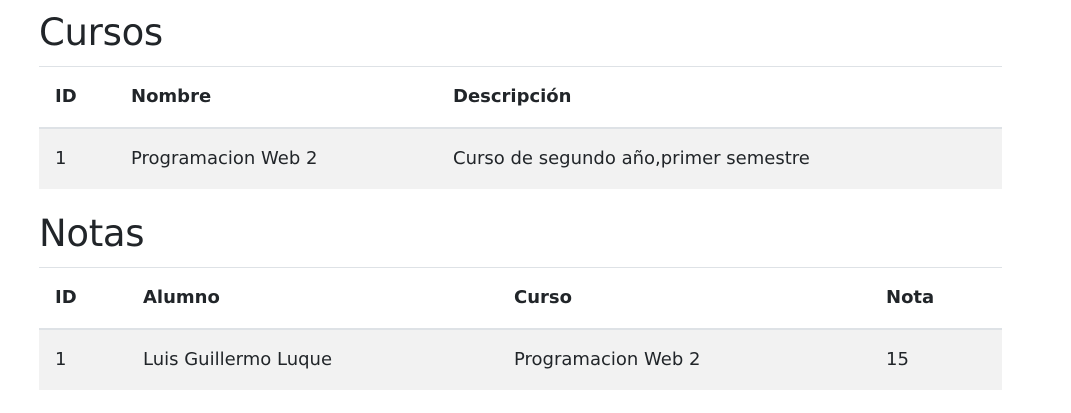  What do you see at coordinates (312, 298) in the screenshot?
I see `column-header-alumno: Alumno` at bounding box center [312, 298].